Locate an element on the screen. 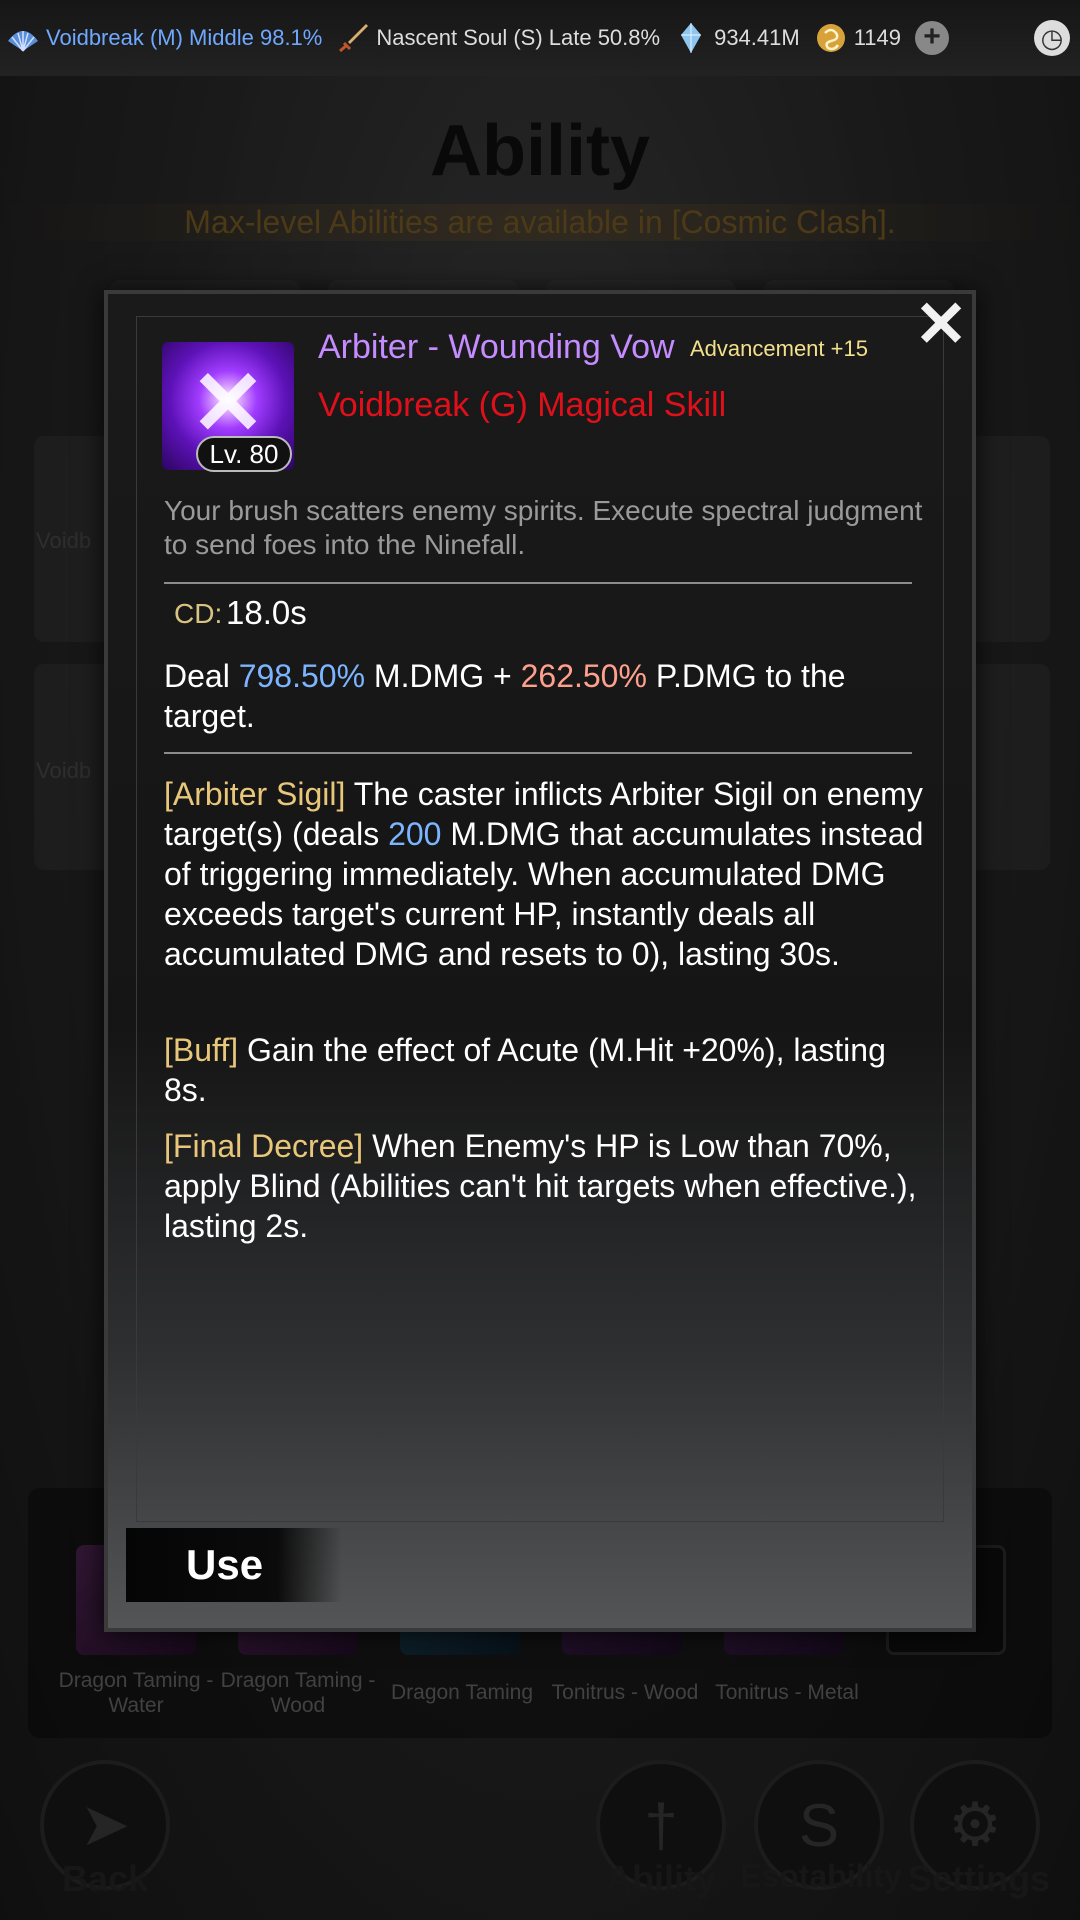 The height and width of the screenshot is (1920, 1080). coin-icon is located at coordinates (830, 38).